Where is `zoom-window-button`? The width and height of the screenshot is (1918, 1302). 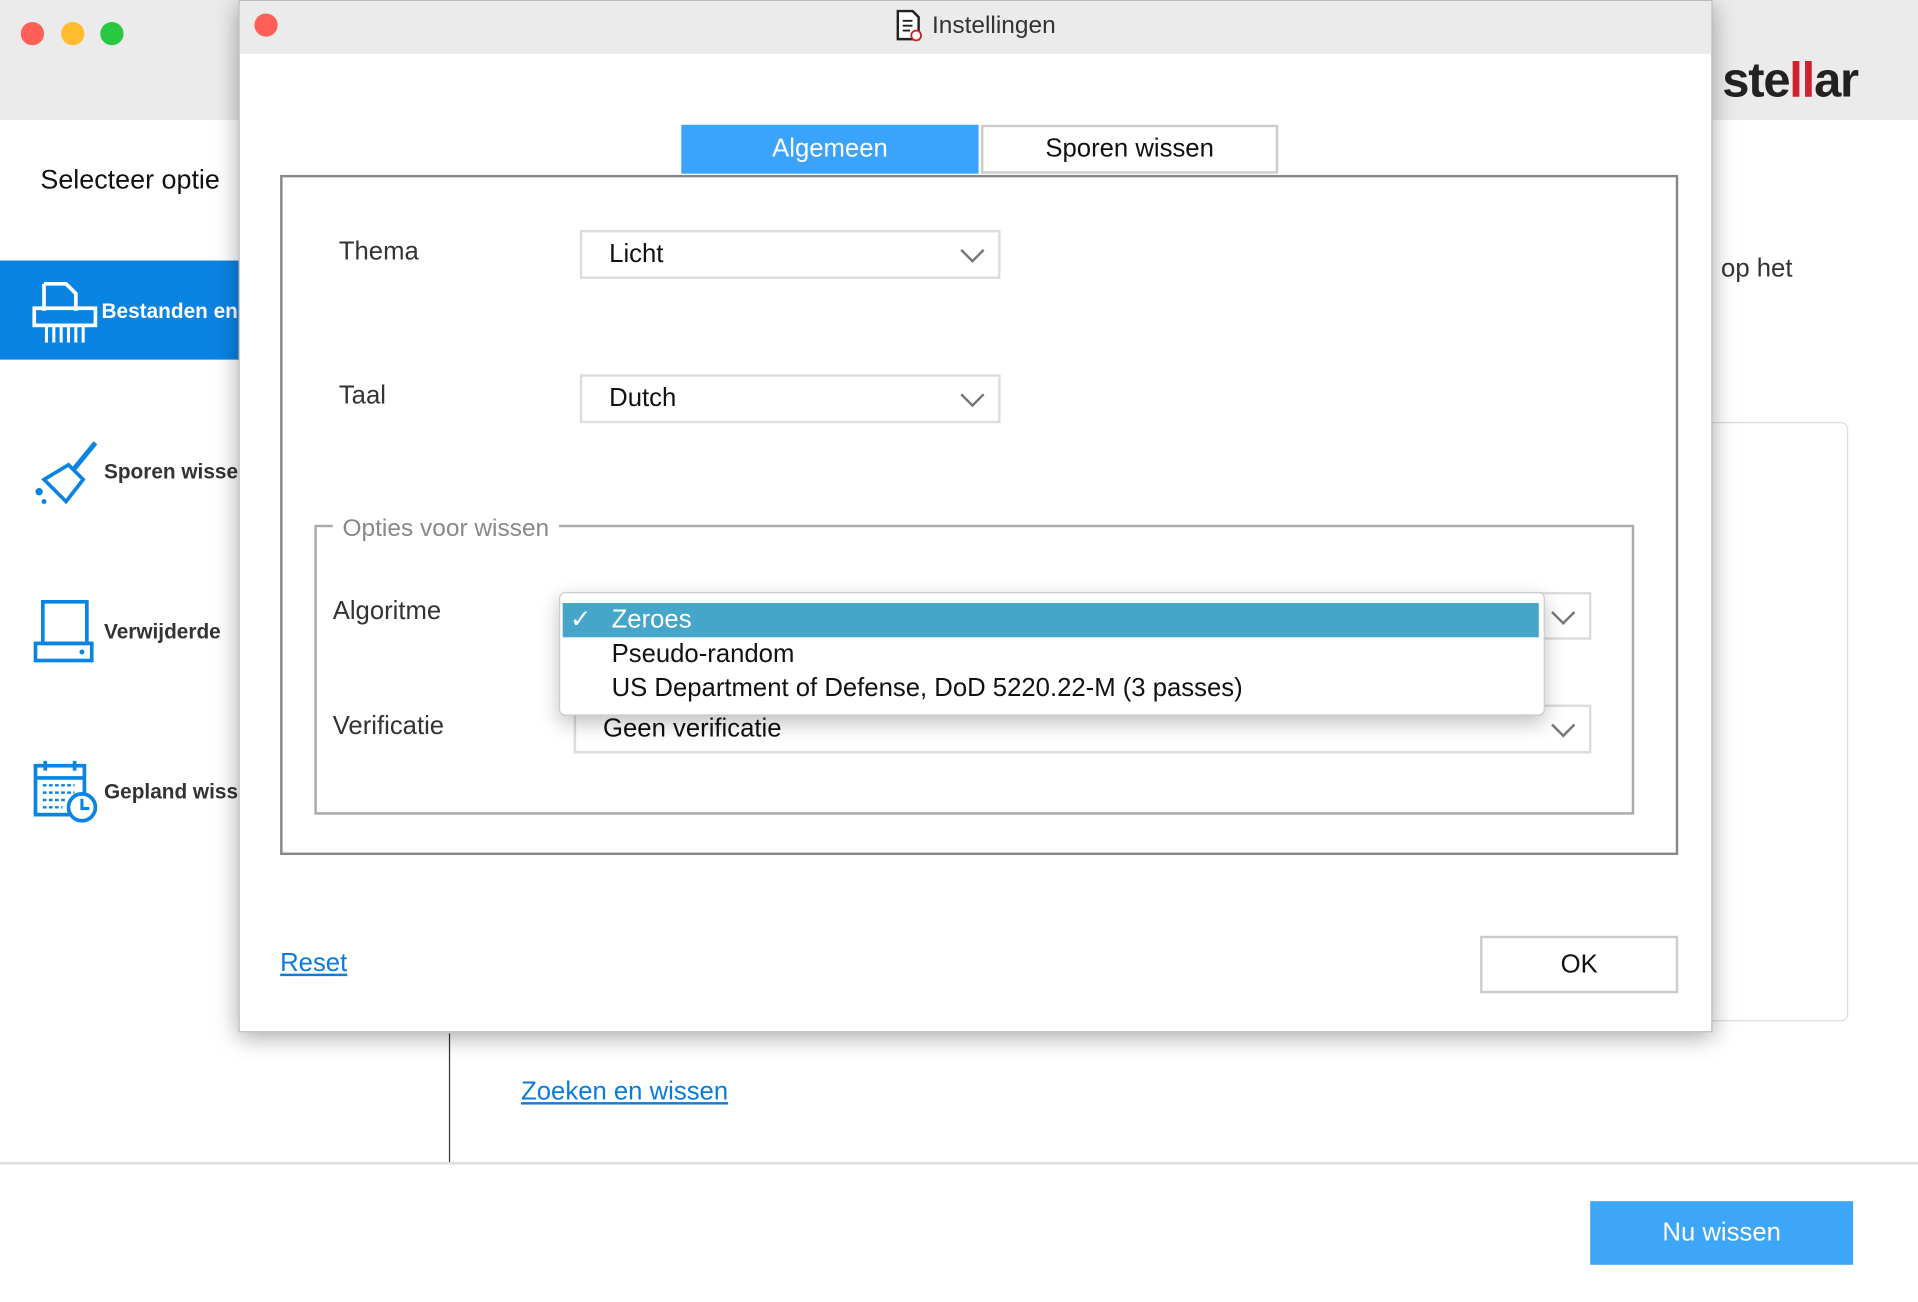 zoom-window-button is located at coordinates (112, 34).